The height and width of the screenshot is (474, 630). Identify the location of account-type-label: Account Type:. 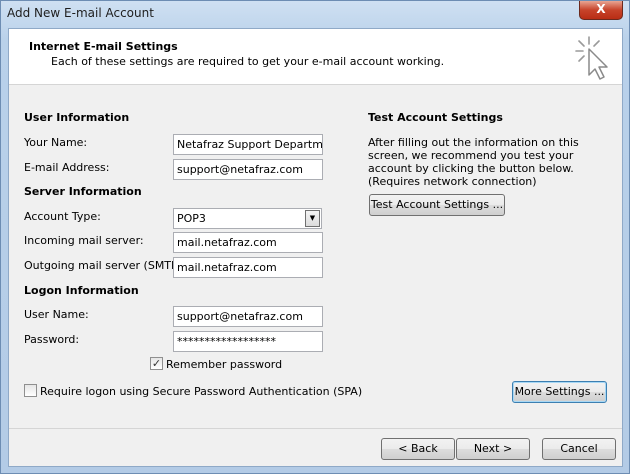
(62, 216).